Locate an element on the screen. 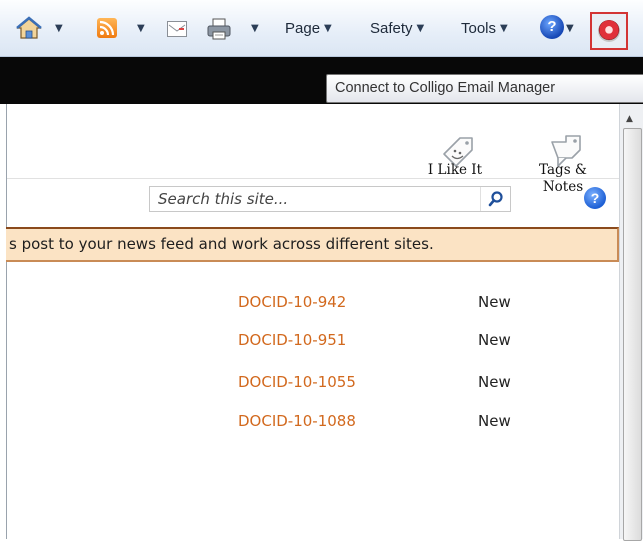 This screenshot has height=541, width=643. table-row: DOCID-10-1055 New is located at coordinates (309, 388).